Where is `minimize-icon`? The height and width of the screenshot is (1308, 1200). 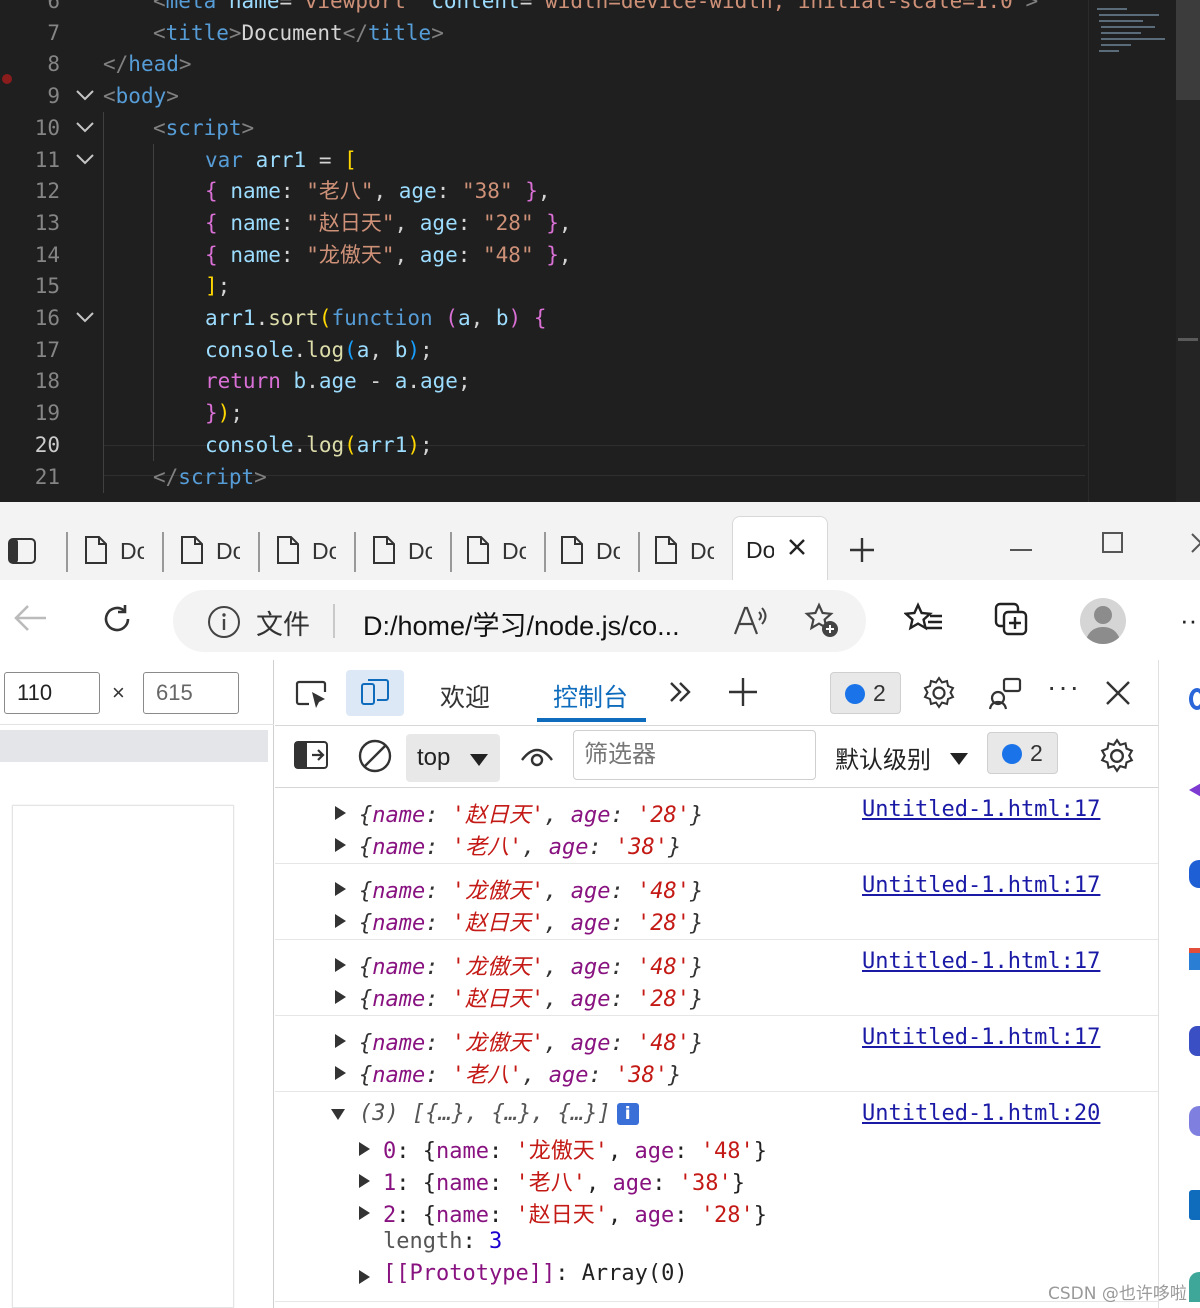
minimize-icon is located at coordinates (1021, 549).